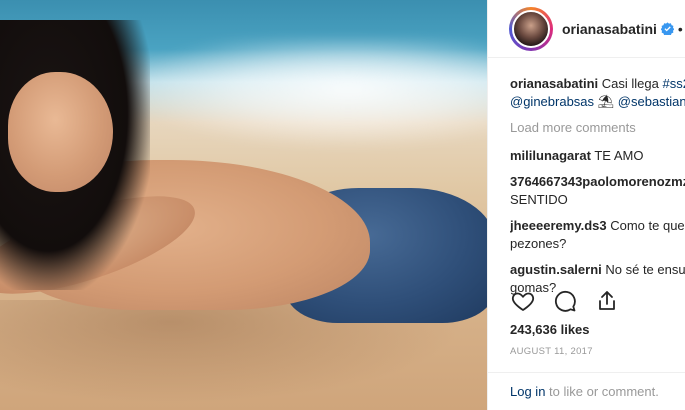  I want to click on post-date: AUGUST 11, 2017, so click(551, 351).